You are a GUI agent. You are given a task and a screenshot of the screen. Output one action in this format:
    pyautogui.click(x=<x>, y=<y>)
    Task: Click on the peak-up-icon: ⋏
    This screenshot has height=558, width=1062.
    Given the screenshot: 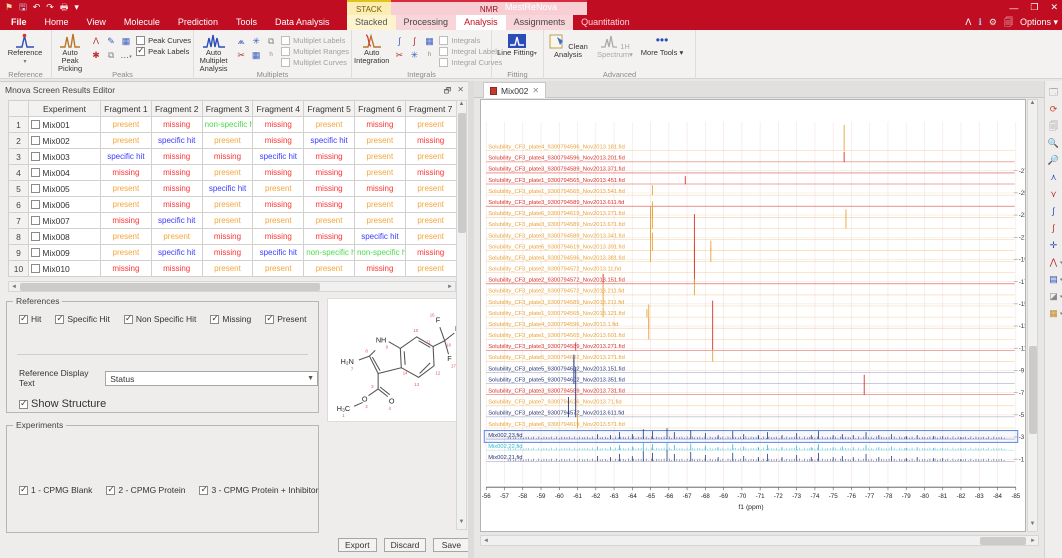 What is the action you would take?
    pyautogui.click(x=1054, y=177)
    